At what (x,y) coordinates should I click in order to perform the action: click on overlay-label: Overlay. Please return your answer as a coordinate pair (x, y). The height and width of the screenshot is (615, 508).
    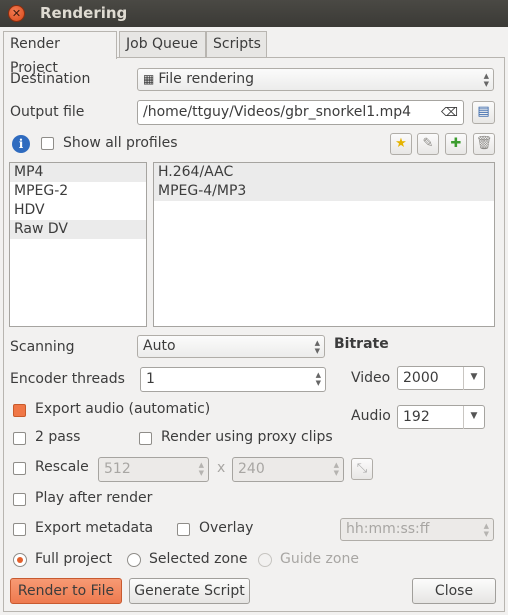
    Looking at the image, I should click on (226, 528).